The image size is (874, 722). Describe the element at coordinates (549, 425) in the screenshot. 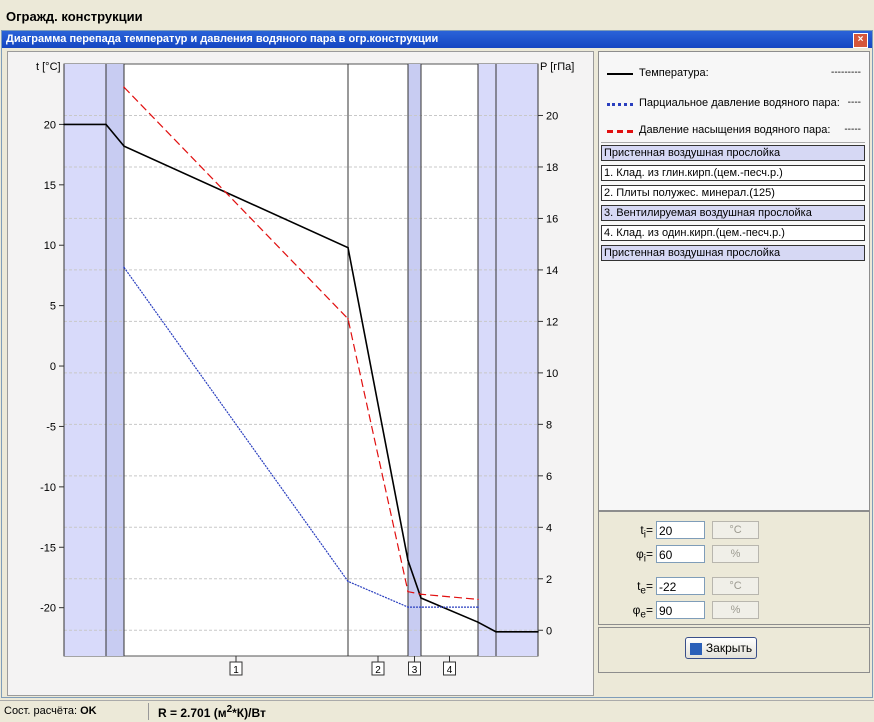

I see `right-tick-label: 8` at that location.